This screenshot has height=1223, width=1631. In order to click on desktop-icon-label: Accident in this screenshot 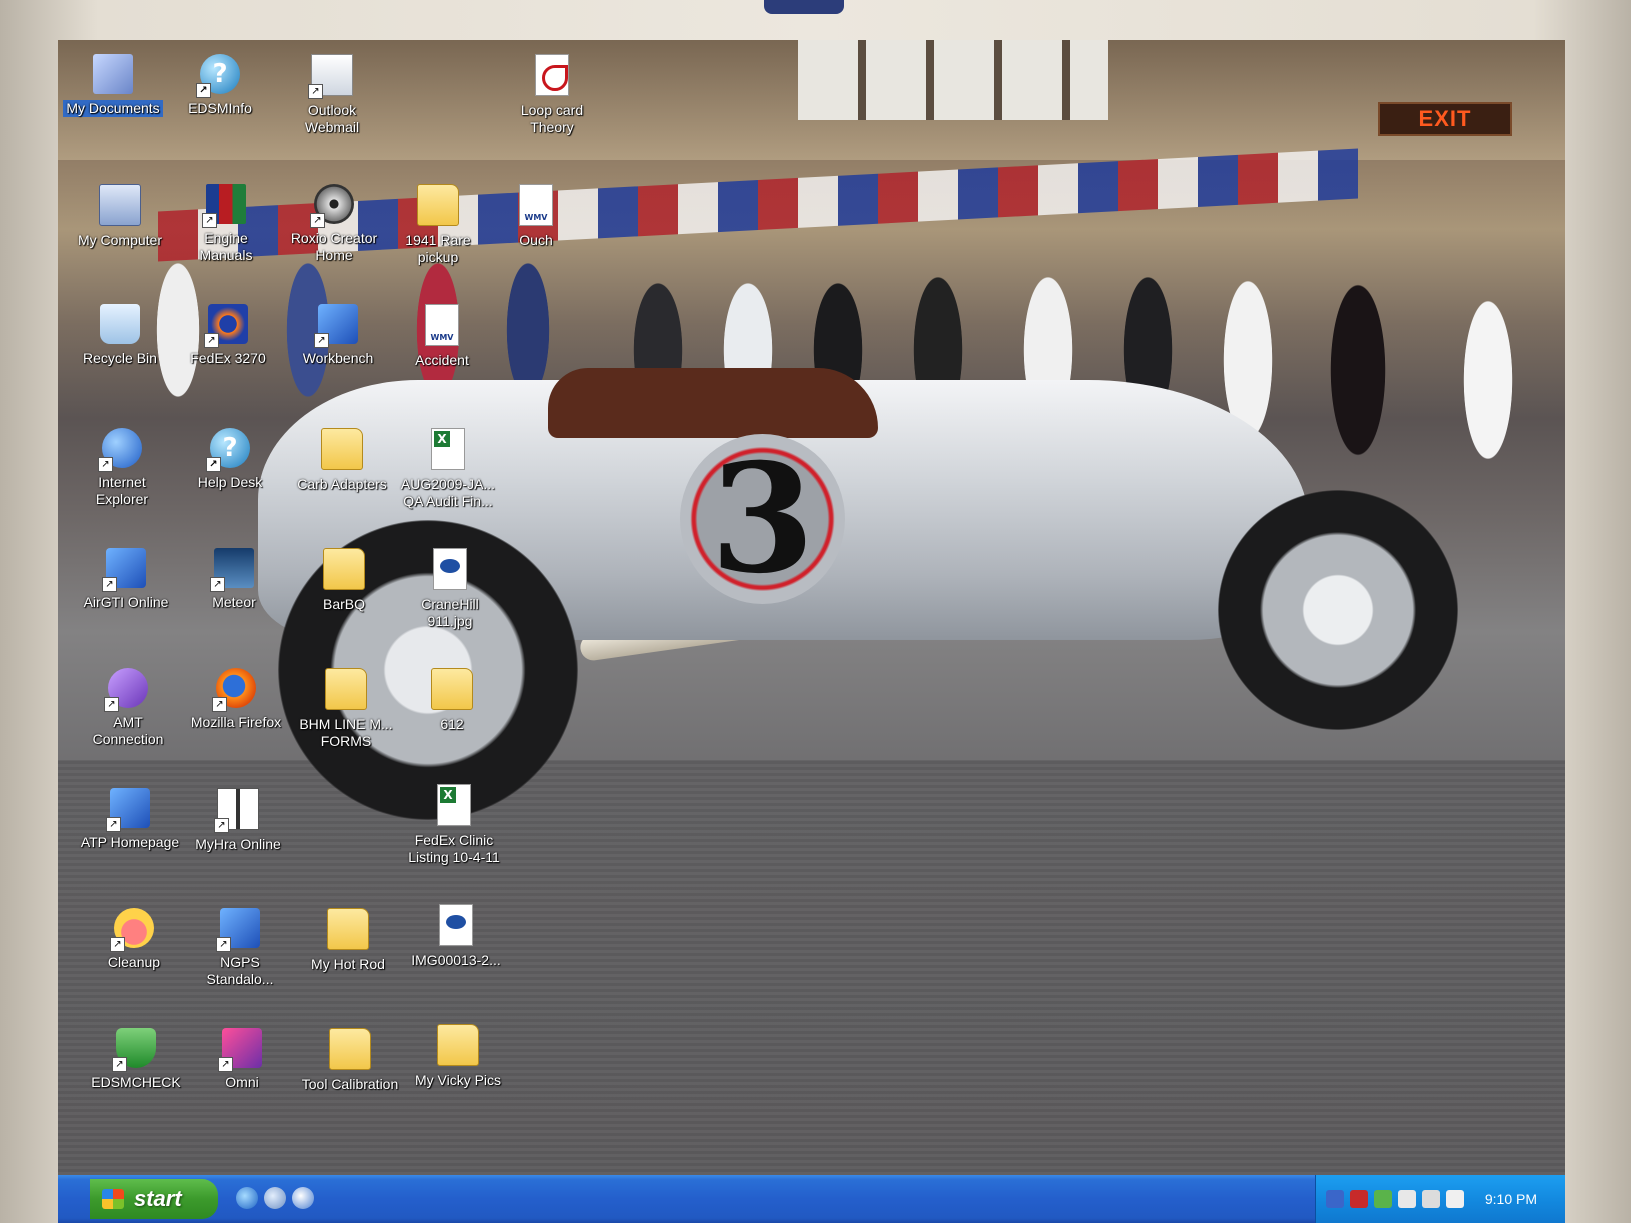, I will do `click(442, 360)`.